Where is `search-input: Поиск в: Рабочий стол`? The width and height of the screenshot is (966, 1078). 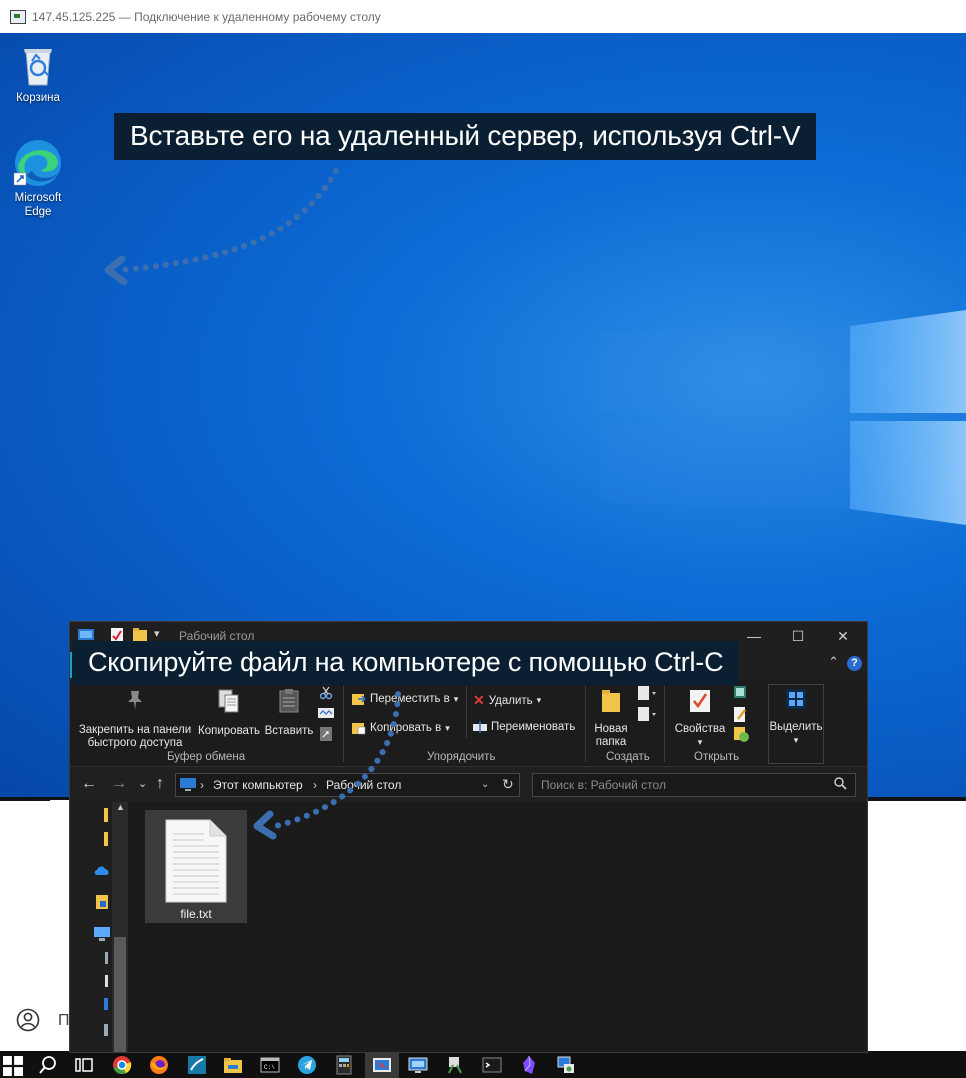 search-input: Поиск в: Рабочий стол is located at coordinates (694, 785).